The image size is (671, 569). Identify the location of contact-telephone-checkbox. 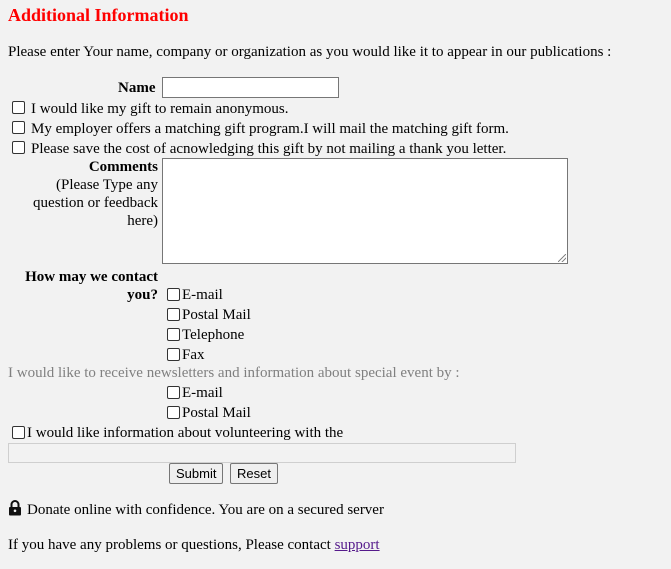
(173, 334).